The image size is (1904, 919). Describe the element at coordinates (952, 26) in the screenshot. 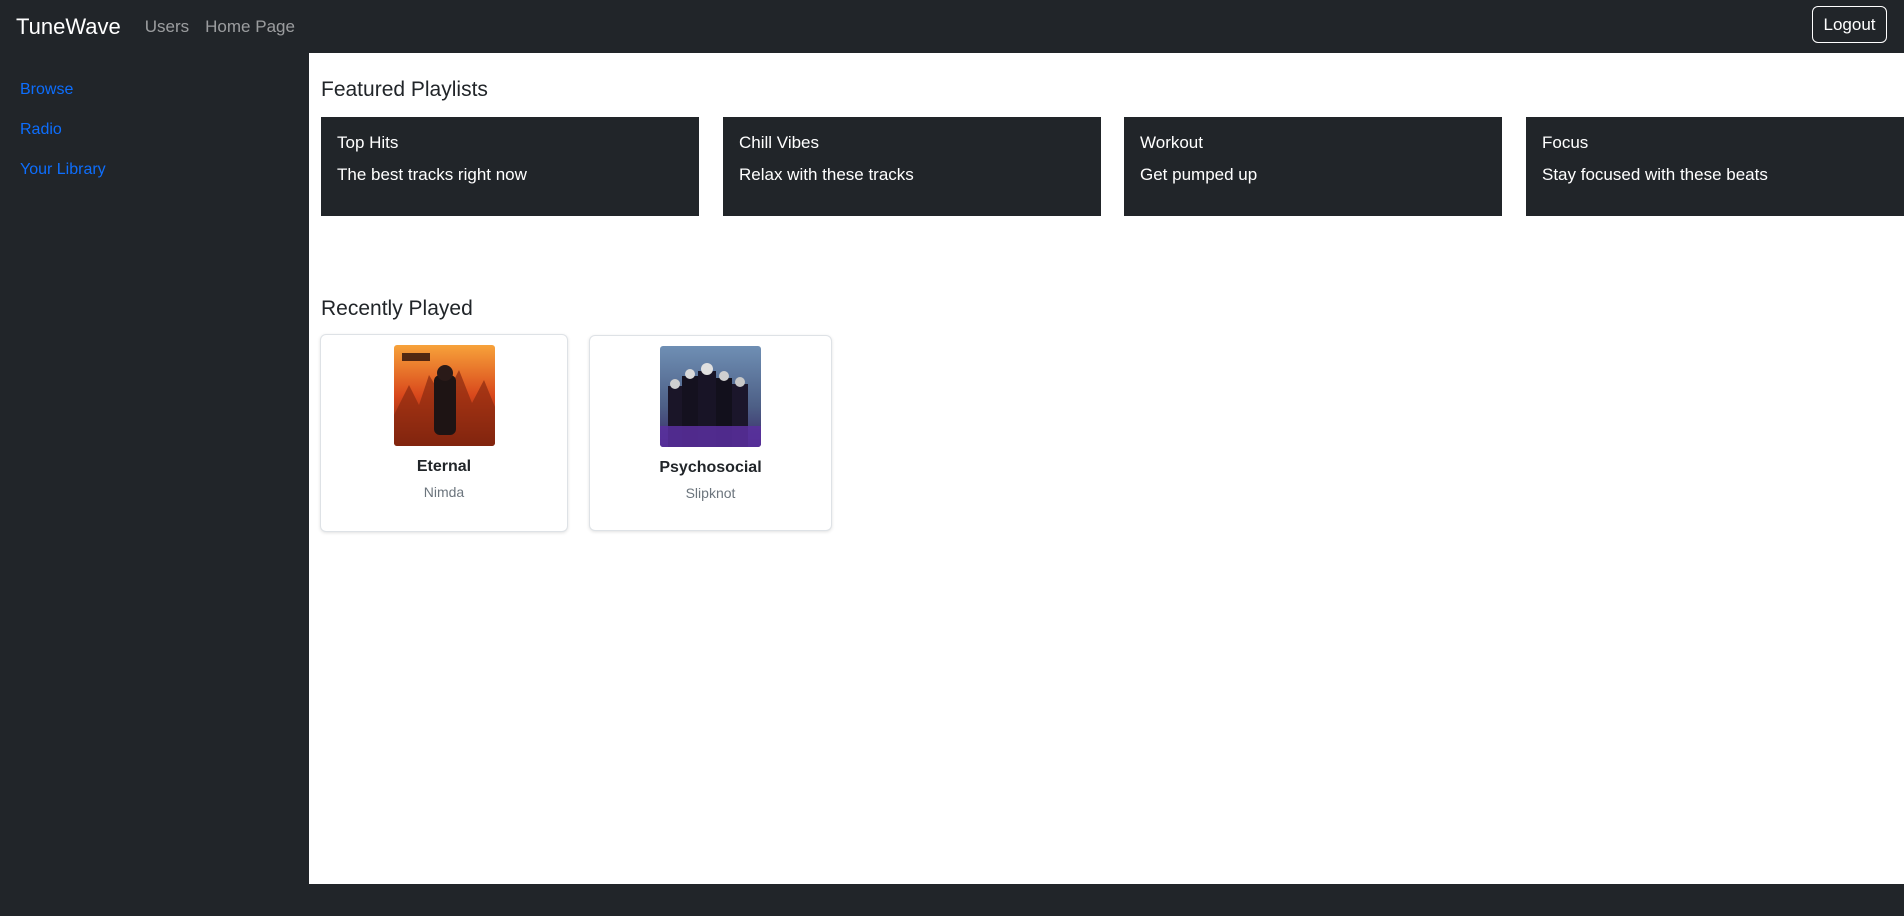

I see `top-navbar: TuneWave Users Home Page Logout` at that location.